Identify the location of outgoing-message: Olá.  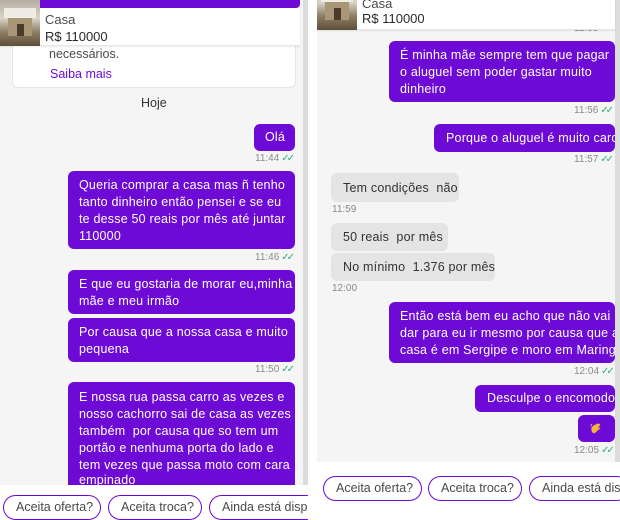
(274, 137).